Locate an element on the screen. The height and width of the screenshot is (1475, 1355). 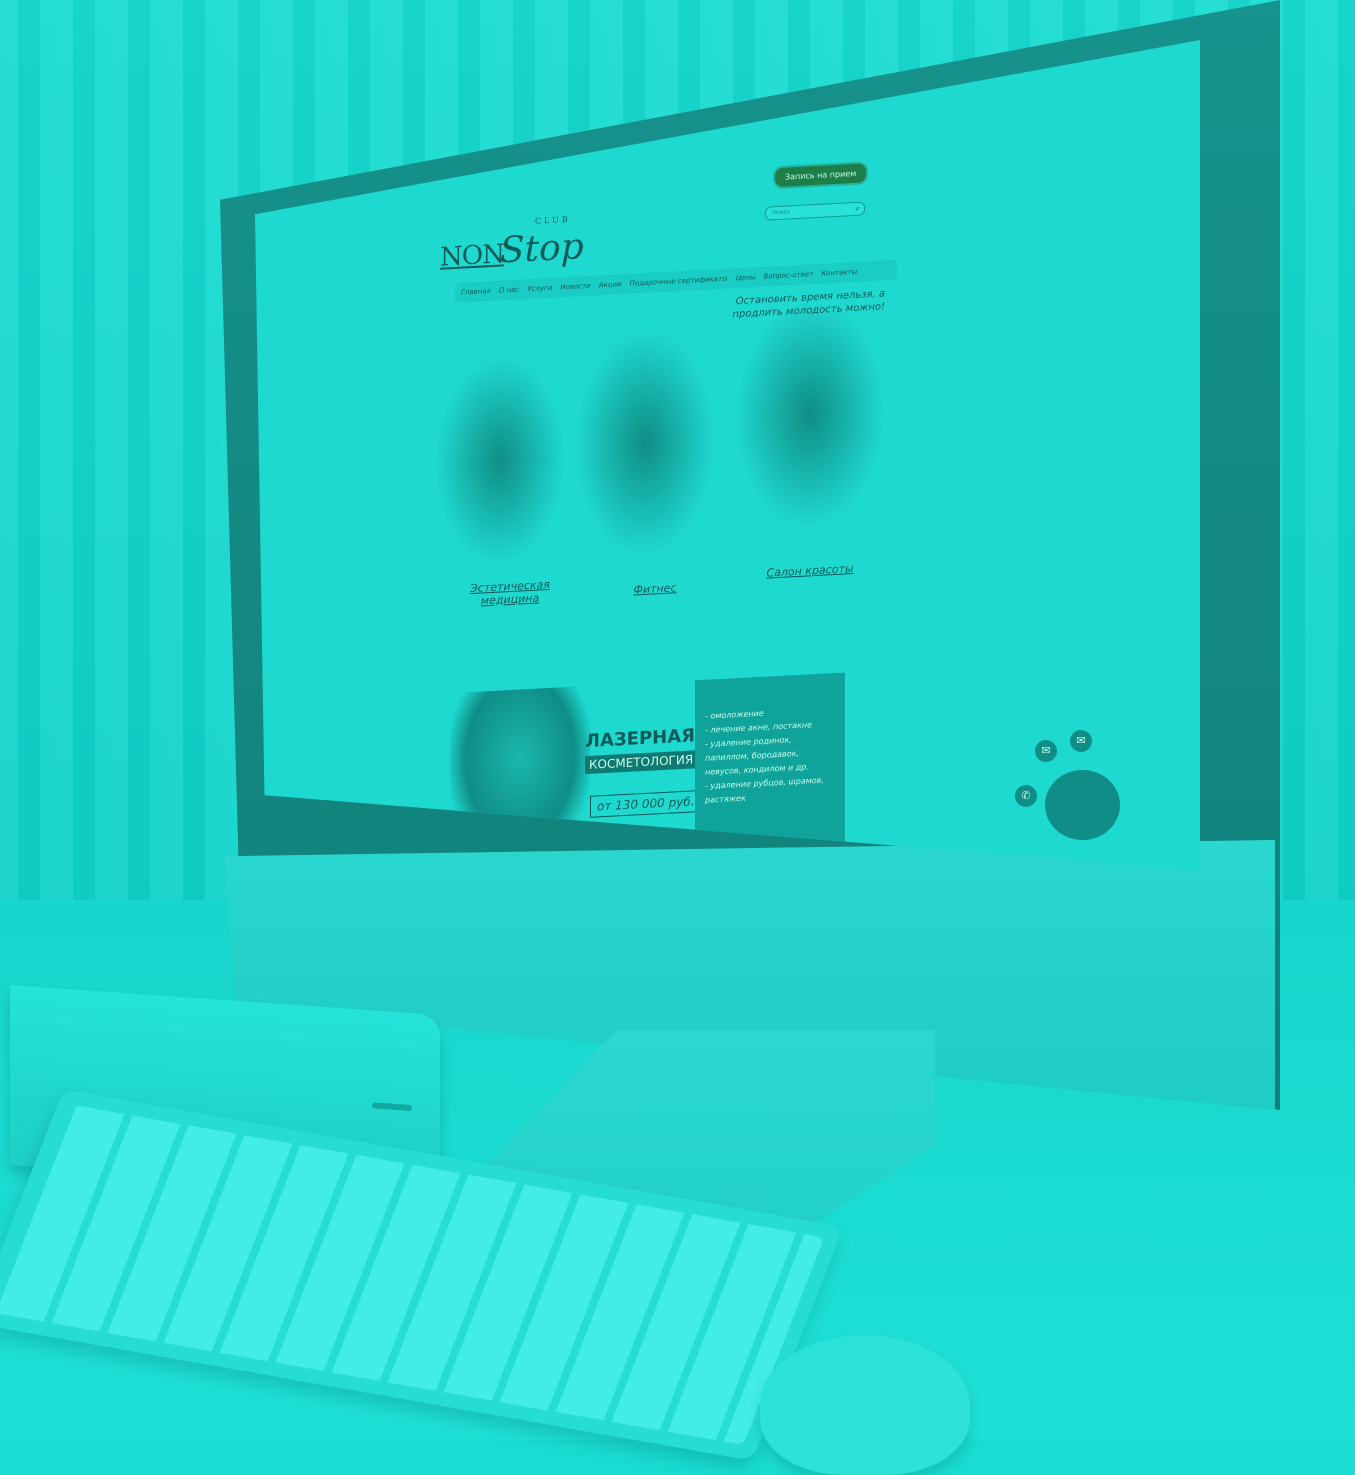
nav-item-faq: Вопрос-ответ is located at coordinates (789, 275).